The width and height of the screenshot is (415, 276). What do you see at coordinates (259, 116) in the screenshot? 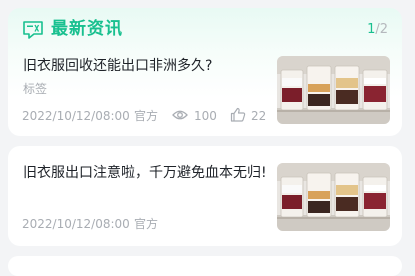
I see `like-count: 22` at bounding box center [259, 116].